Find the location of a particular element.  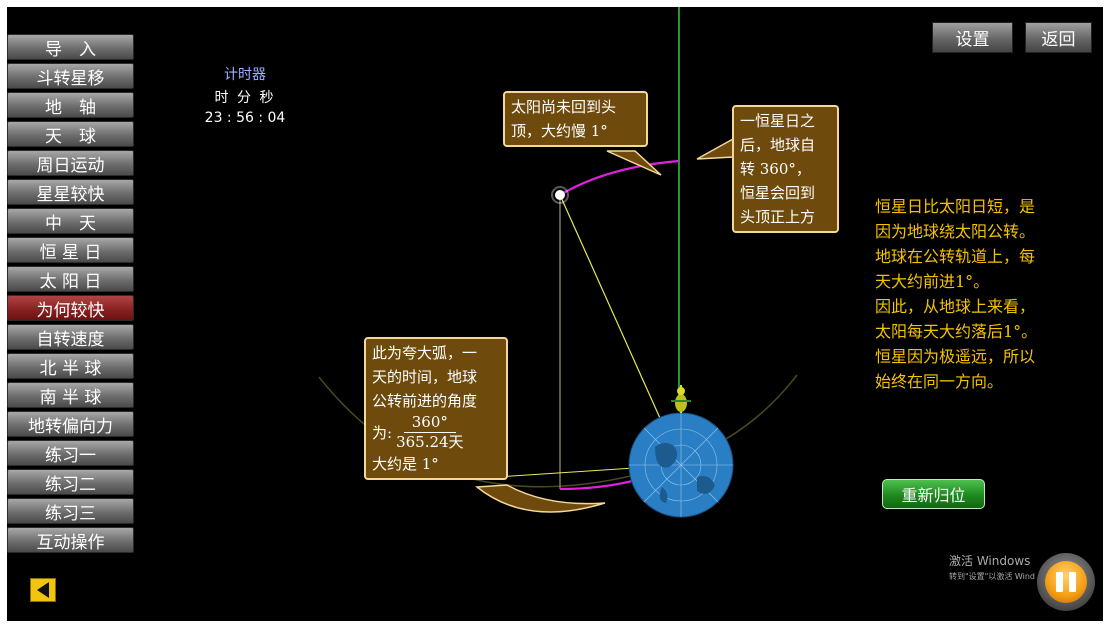

callout-line: 公转前进的角度 is located at coordinates (425, 401).